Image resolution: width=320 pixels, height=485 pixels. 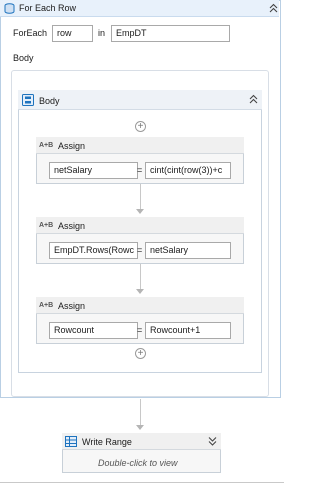 I want to click on assign-title-1: Assign, so click(x=72, y=146).